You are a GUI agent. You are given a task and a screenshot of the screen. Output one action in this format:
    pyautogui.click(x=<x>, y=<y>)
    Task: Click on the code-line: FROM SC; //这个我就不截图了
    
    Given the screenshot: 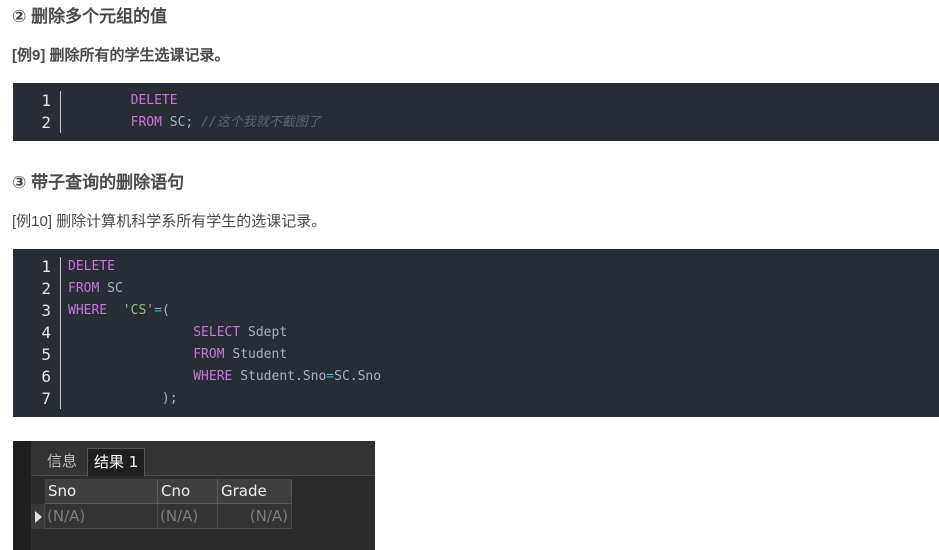 What is the action you would take?
    pyautogui.click(x=225, y=122)
    